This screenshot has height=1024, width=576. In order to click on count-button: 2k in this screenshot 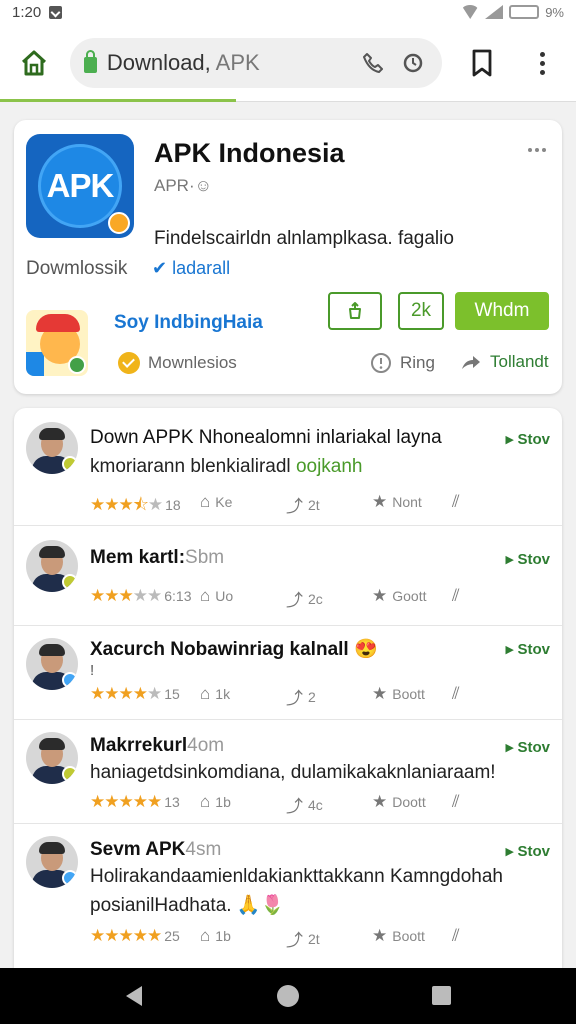, I will do `click(421, 311)`.